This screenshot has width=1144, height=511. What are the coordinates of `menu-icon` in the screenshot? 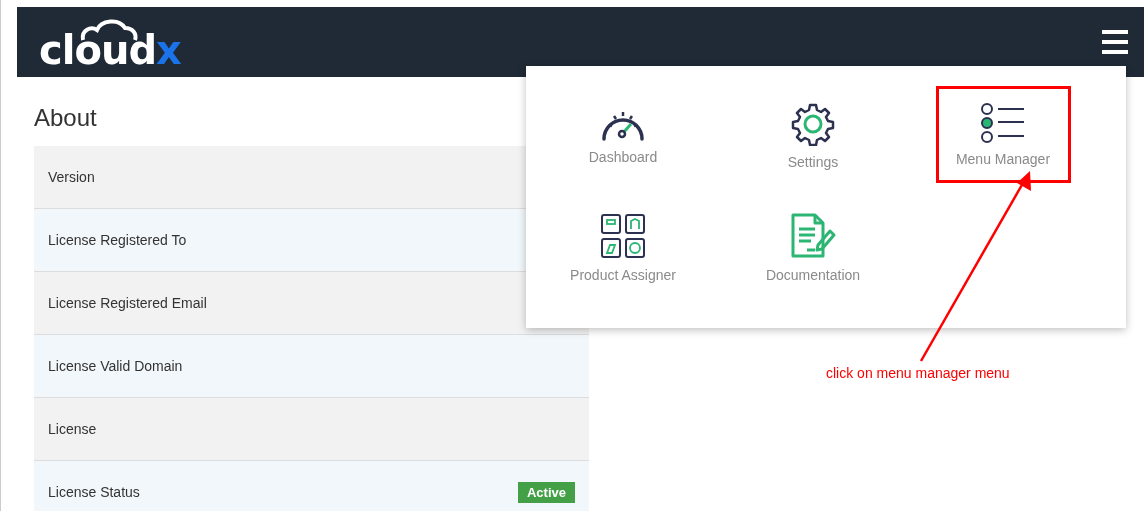 It's located at (1115, 42).